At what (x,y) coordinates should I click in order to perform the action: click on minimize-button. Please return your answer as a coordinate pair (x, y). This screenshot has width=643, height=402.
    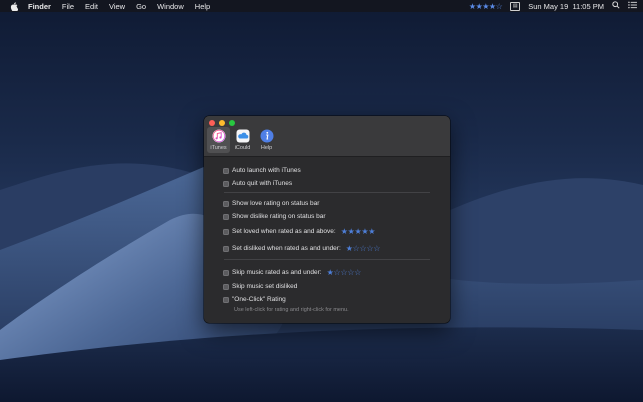
    Looking at the image, I should click on (222, 123).